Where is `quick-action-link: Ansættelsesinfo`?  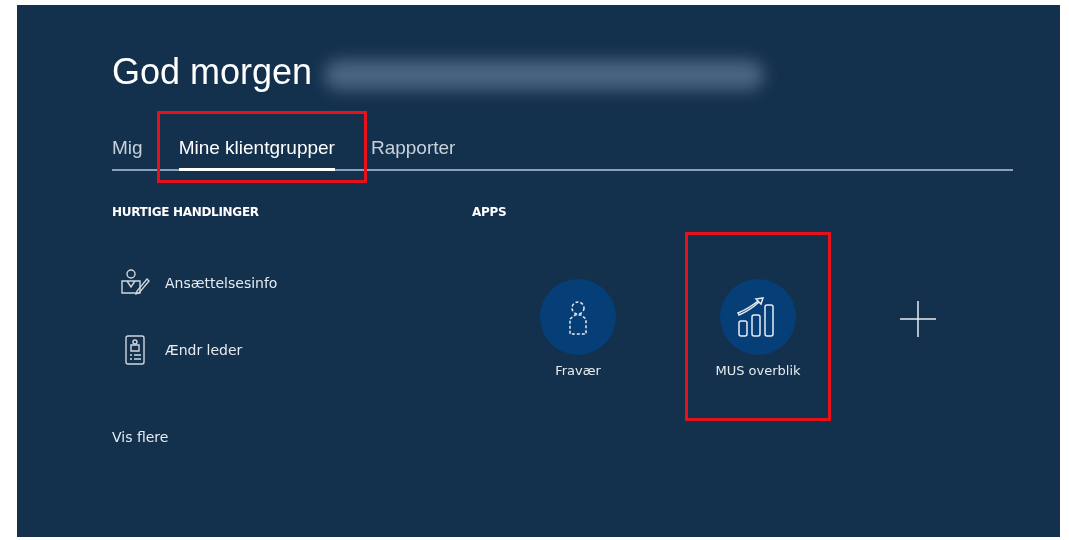 quick-action-link: Ansættelsesinfo is located at coordinates (292, 283).